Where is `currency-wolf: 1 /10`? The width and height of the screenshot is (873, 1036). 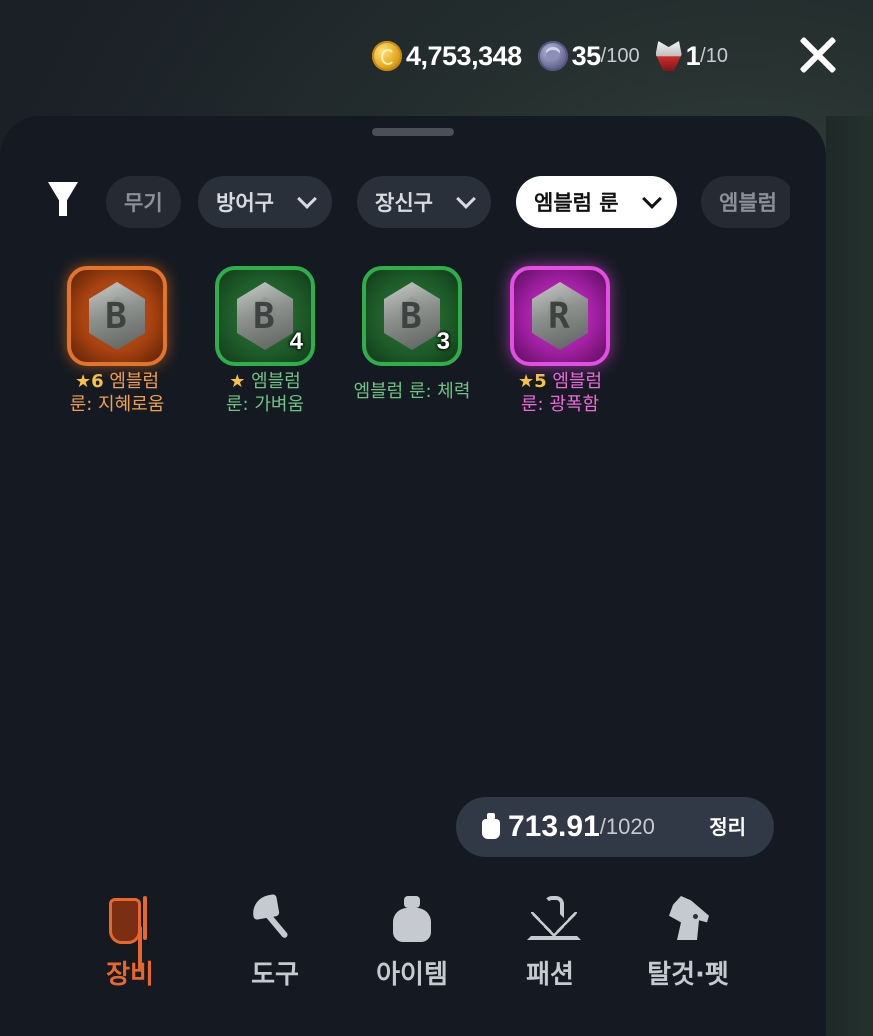 currency-wolf: 1 /10 is located at coordinates (691, 56).